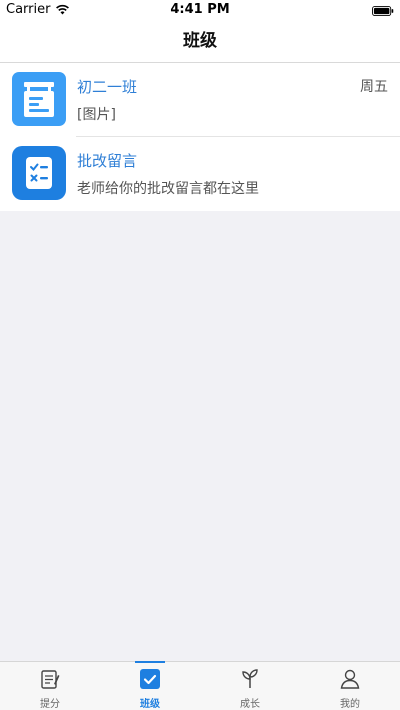 The width and height of the screenshot is (400, 710). I want to click on active-tab-indicator, so click(150, 662).